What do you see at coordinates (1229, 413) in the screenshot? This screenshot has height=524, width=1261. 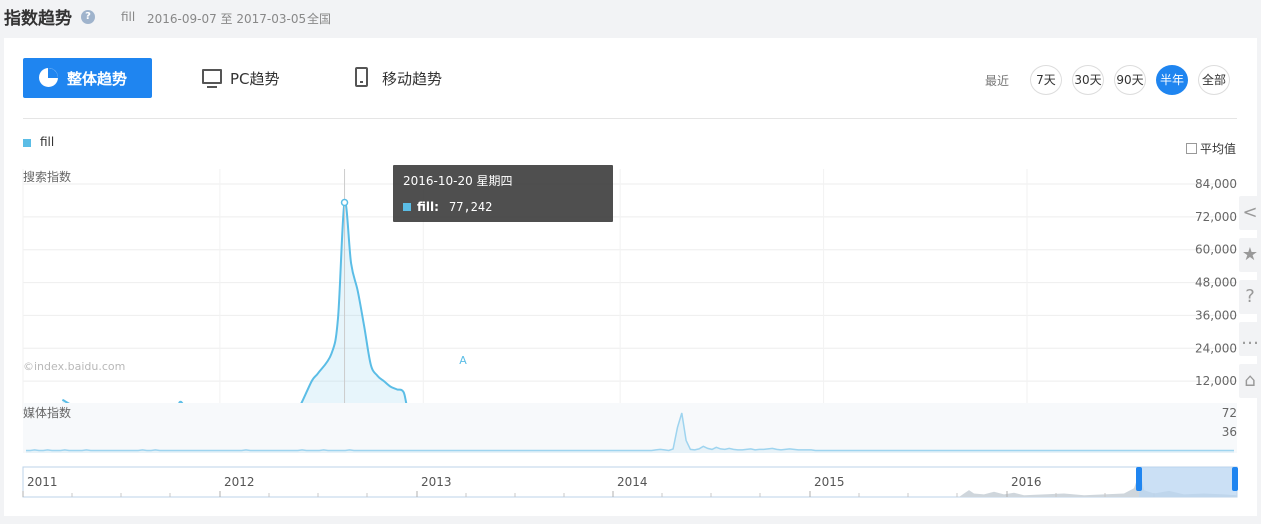 I see `media-y-tick-label: 72` at bounding box center [1229, 413].